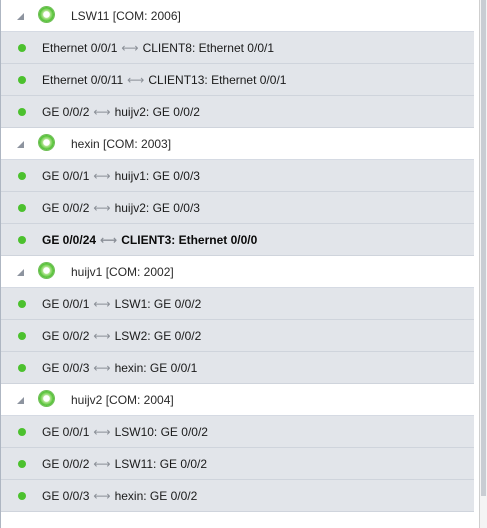  I want to click on link-row: GE 0/0/1 ⟷ huijv1: GE 0/0/3, so click(237, 176).